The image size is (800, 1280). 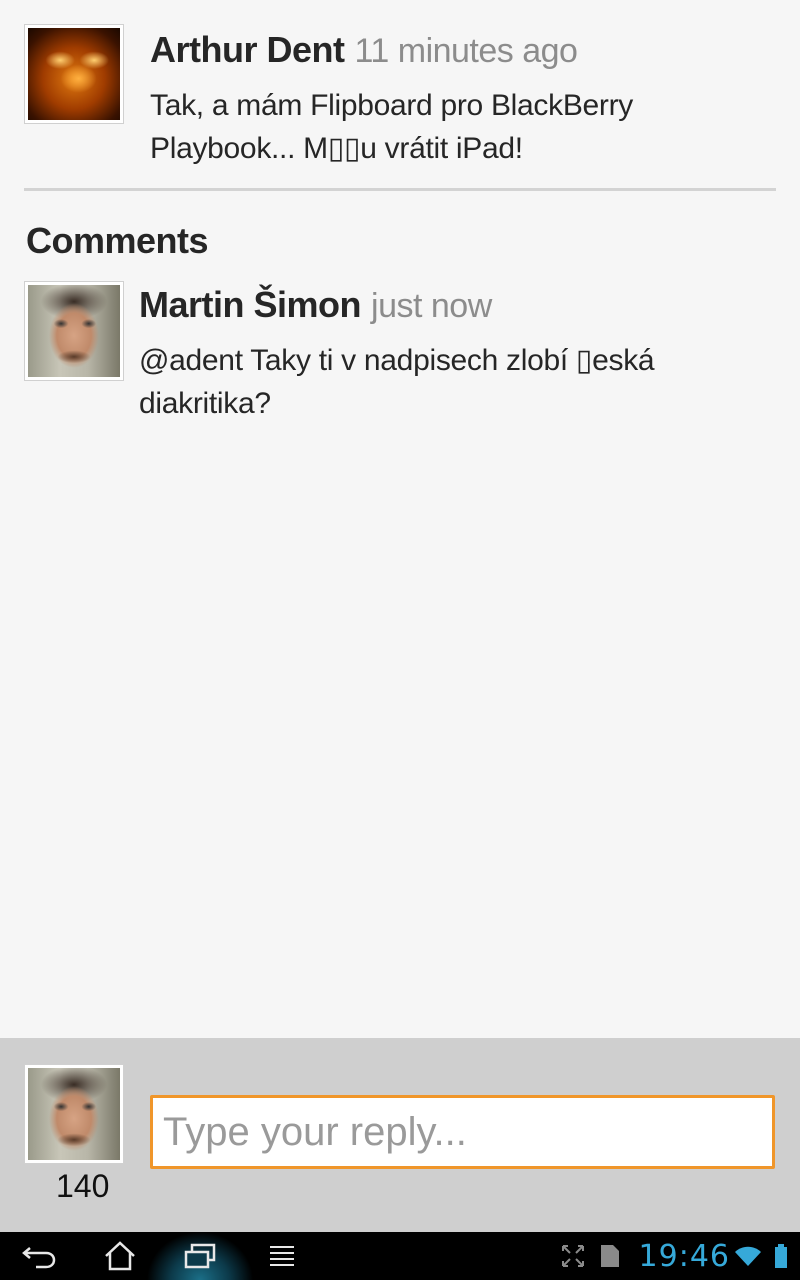 I want to click on post-header: Arthur Dent 11 minutes ago, so click(x=463, y=54).